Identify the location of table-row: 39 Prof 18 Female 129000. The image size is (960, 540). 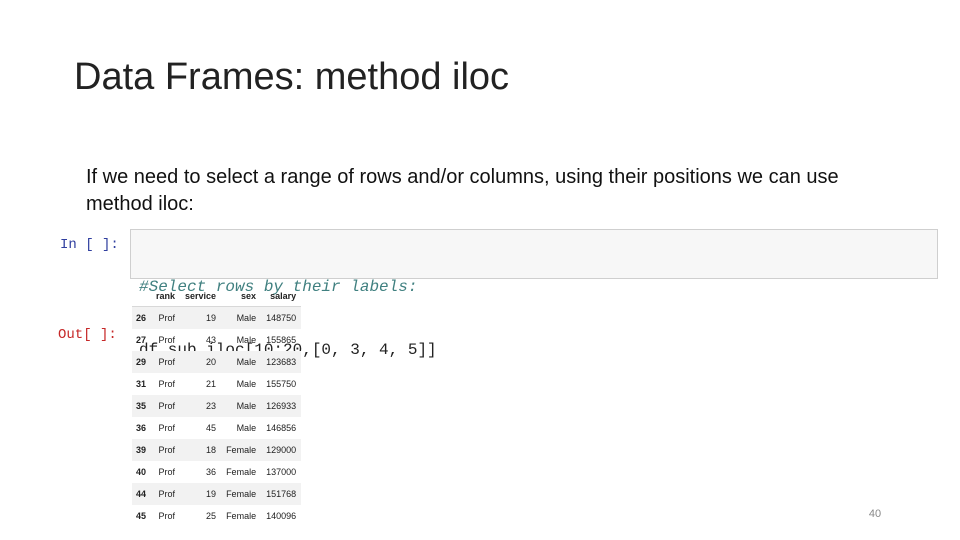
(217, 450).